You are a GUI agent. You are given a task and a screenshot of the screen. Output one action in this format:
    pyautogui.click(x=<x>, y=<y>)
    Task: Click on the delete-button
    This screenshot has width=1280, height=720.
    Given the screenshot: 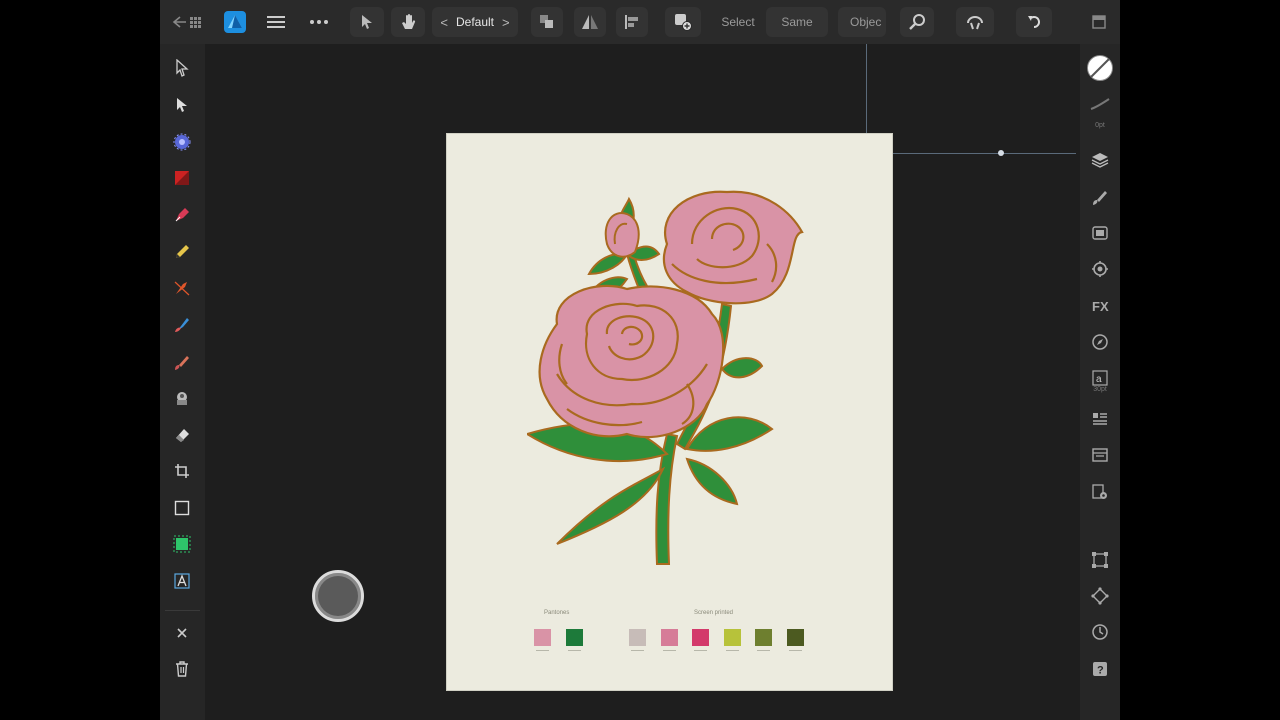 What is the action you would take?
    pyautogui.click(x=182, y=669)
    